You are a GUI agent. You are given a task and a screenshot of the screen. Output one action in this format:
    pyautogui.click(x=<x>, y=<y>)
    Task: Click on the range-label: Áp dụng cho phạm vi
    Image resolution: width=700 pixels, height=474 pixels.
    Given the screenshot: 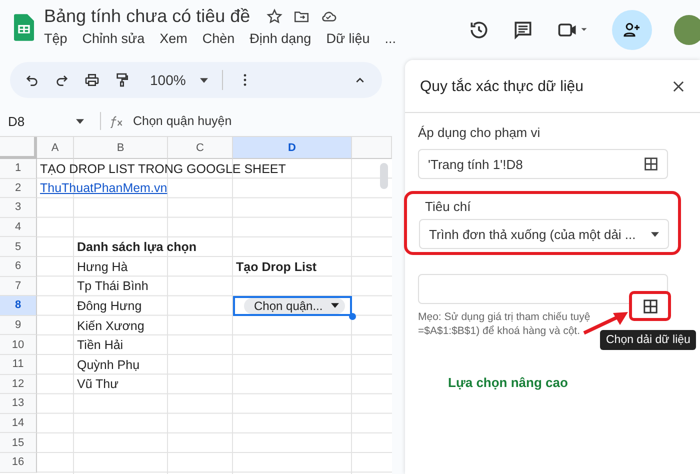 What is the action you would take?
    pyautogui.click(x=480, y=132)
    